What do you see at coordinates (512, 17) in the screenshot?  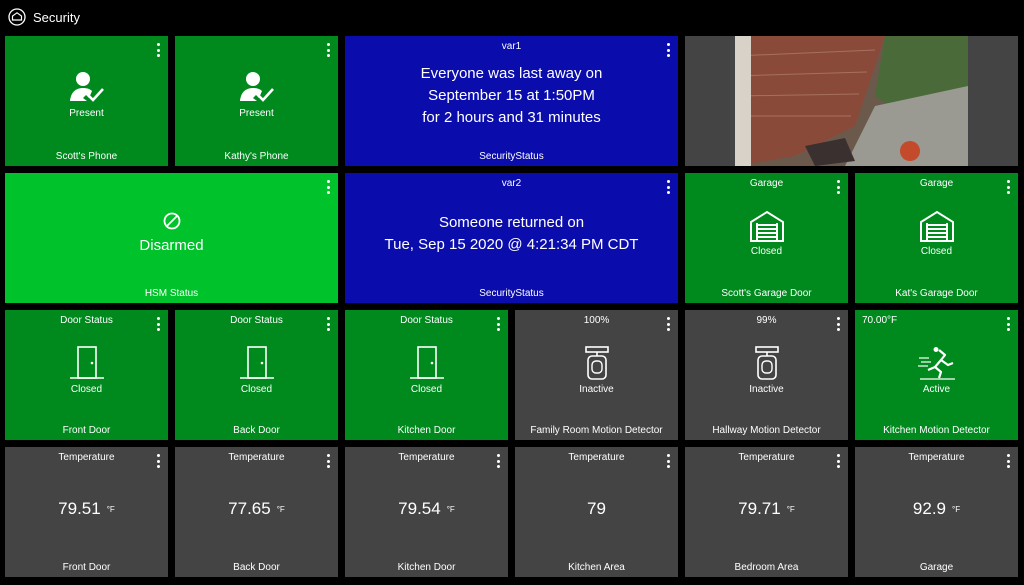 I see `header: Security` at bounding box center [512, 17].